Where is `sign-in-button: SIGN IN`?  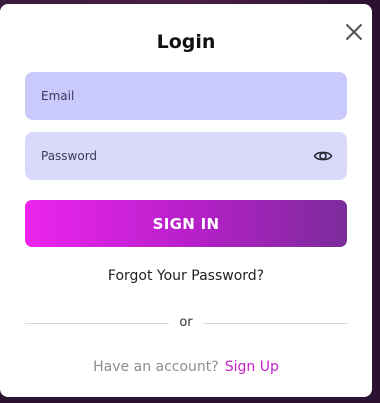 sign-in-button: SIGN IN is located at coordinates (186, 223).